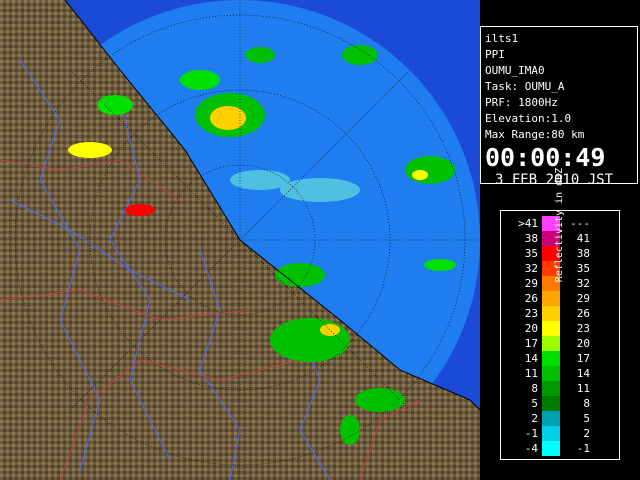  I want to click on legend-row: 17 20, so click(560, 344).